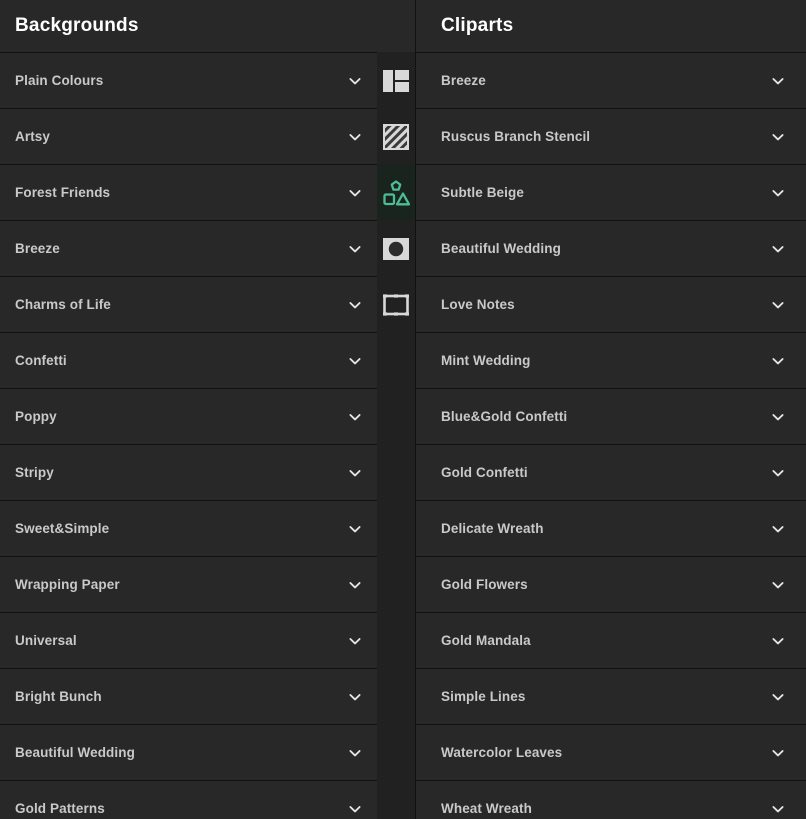 This screenshot has height=819, width=806. Describe the element at coordinates (611, 249) in the screenshot. I see `clipart-category-row: Beautiful Wedding` at that location.